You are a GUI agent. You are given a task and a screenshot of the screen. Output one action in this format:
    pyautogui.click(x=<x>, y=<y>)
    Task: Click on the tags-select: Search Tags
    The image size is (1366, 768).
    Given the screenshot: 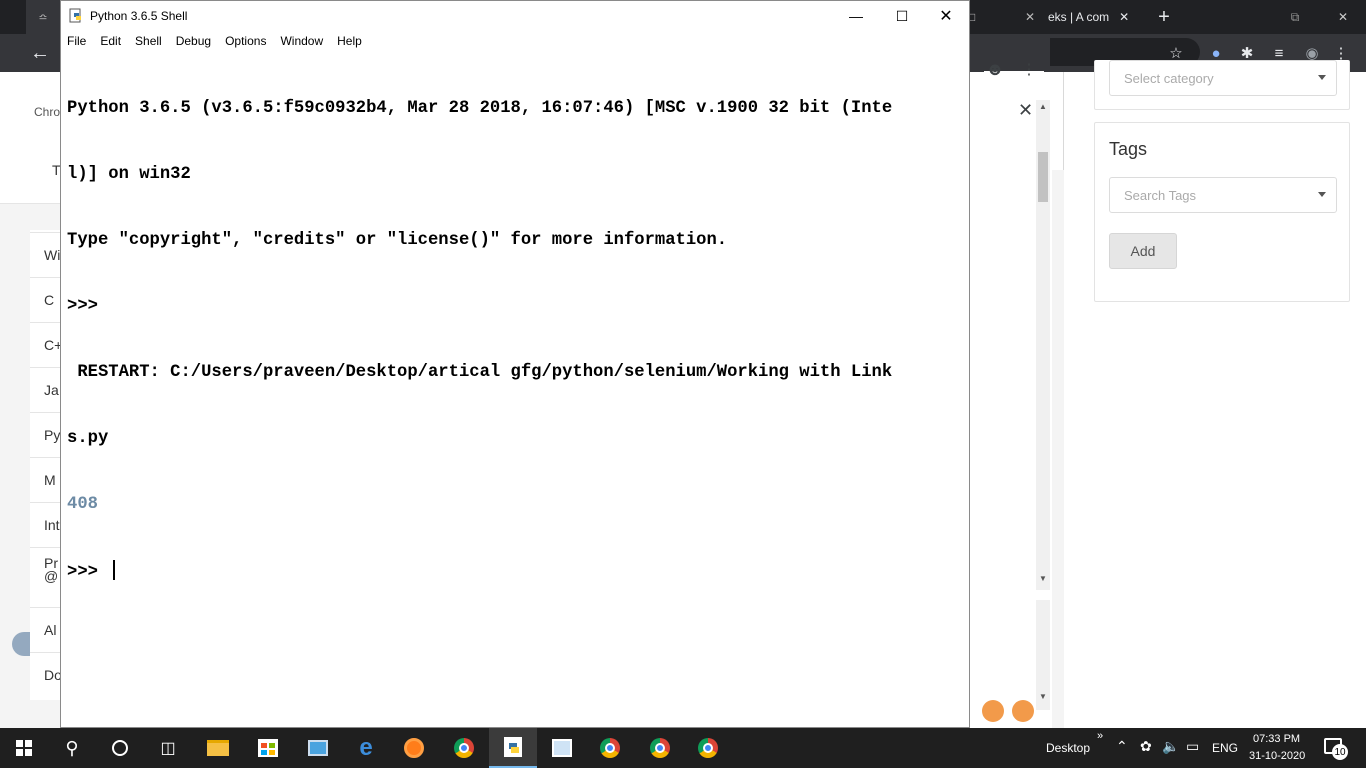 What is the action you would take?
    pyautogui.click(x=1223, y=195)
    